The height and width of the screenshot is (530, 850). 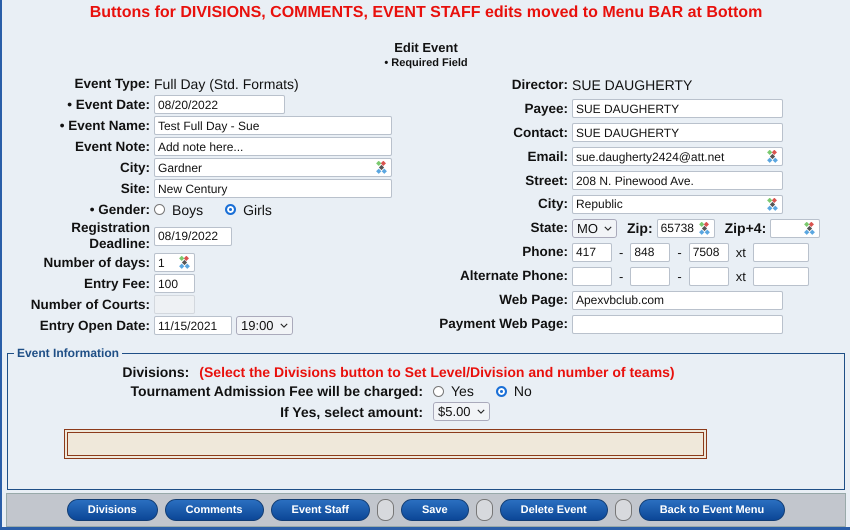 What do you see at coordinates (503, 324) in the screenshot?
I see `field-label: Payment Web Page:` at bounding box center [503, 324].